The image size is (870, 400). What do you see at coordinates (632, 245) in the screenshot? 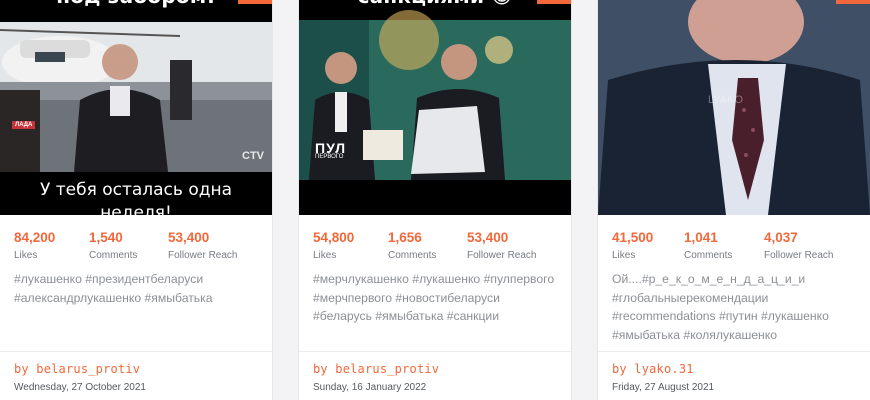
I see `likes-stat: 41,500 Likes` at bounding box center [632, 245].